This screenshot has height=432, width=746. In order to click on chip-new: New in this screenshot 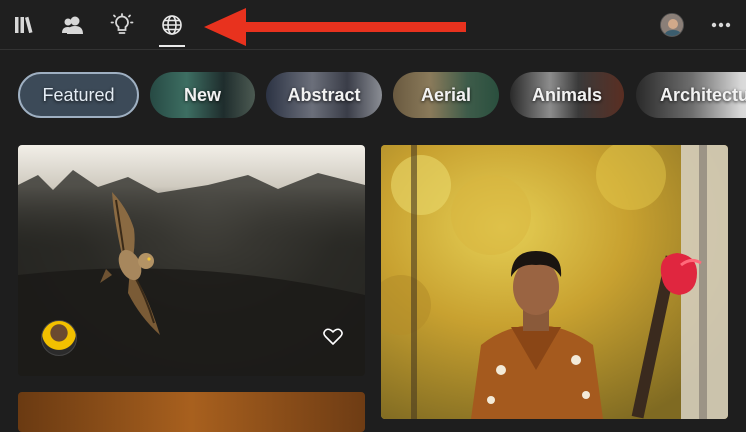, I will do `click(202, 95)`.